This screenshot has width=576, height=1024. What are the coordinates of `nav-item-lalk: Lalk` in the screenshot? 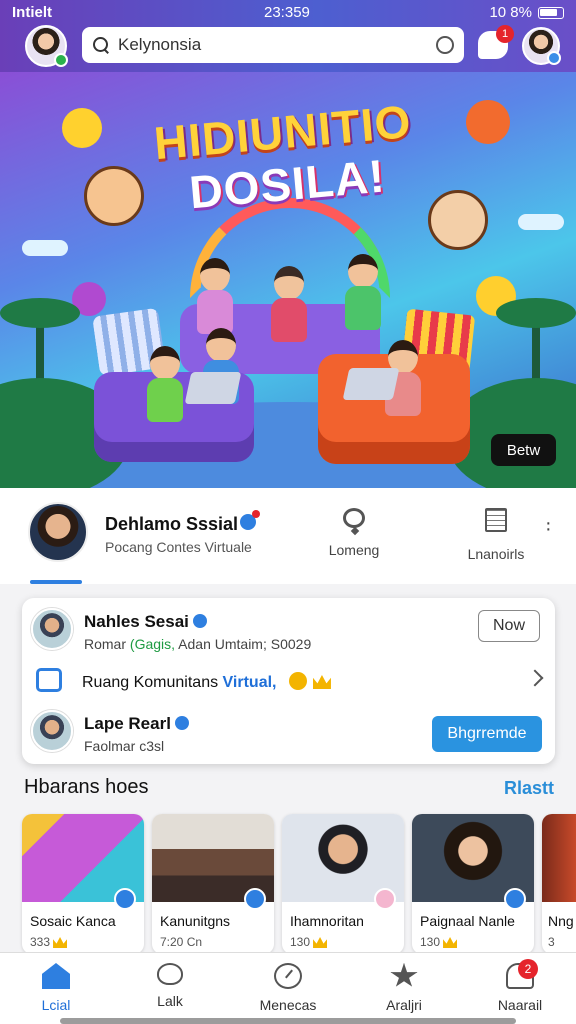 It's located at (170, 986).